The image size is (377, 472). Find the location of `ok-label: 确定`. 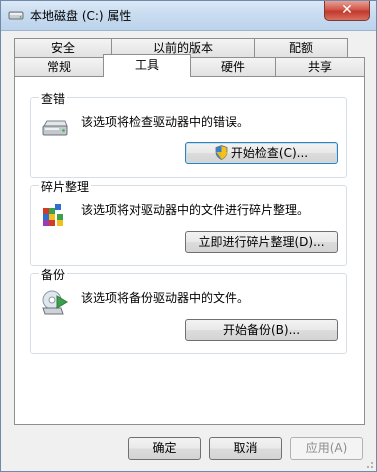

ok-label: 确定 is located at coordinates (164, 448).